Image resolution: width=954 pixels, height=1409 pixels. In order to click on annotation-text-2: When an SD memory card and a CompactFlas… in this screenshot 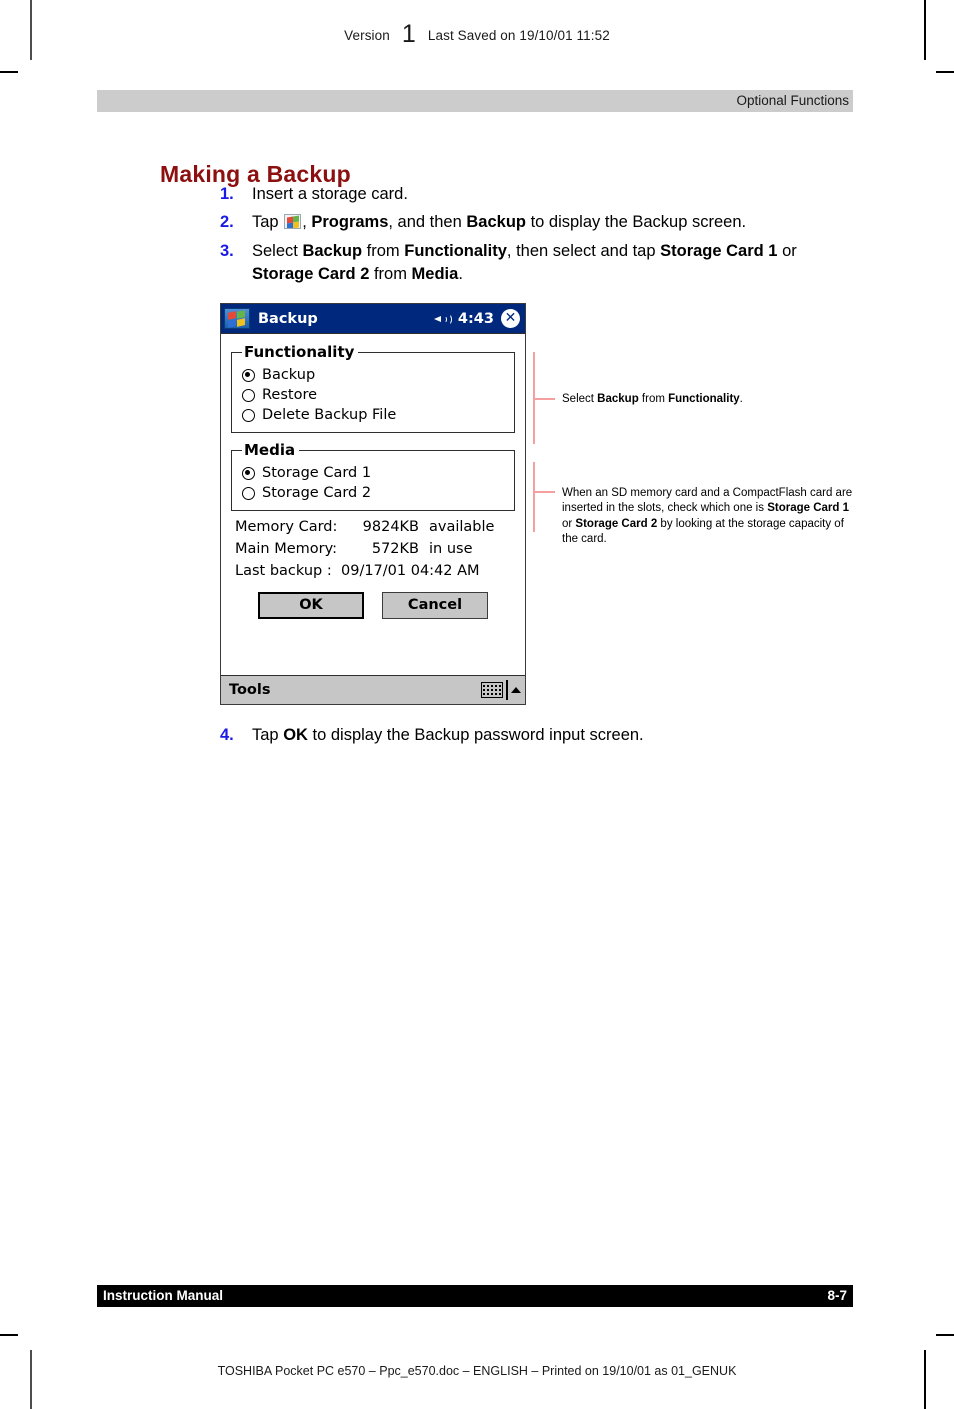, I will do `click(708, 517)`.